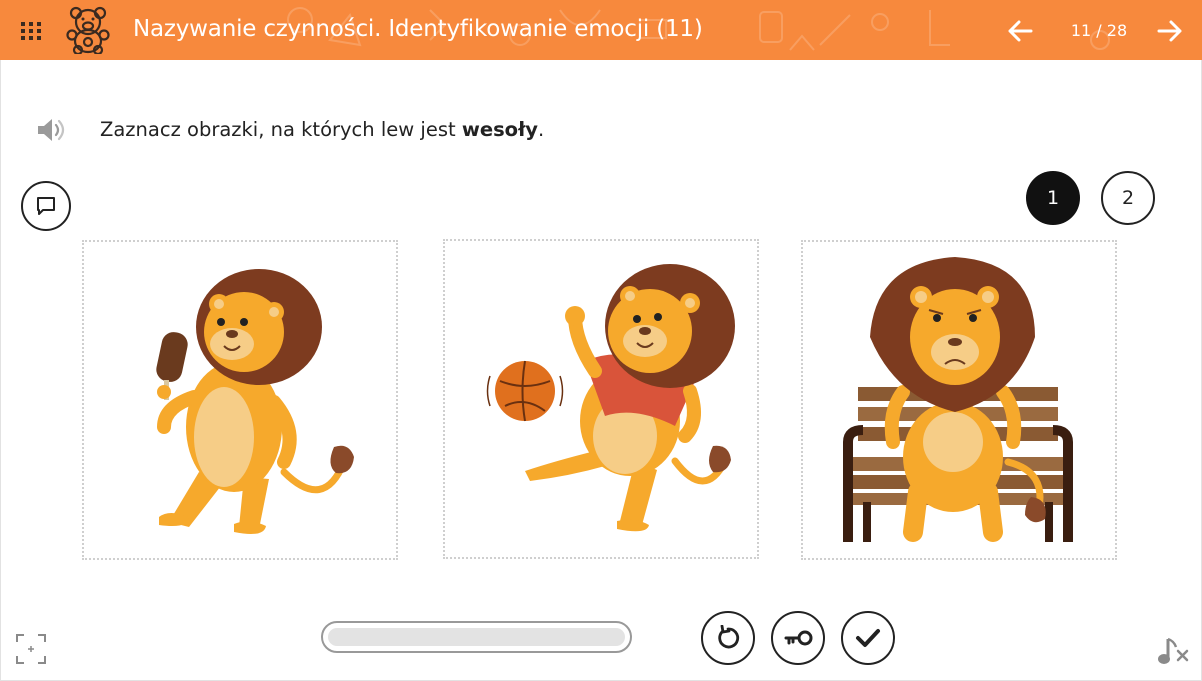 This screenshot has width=1202, height=681. Describe the element at coordinates (1053, 198) in the screenshot. I see `page-button-1: 1` at that location.